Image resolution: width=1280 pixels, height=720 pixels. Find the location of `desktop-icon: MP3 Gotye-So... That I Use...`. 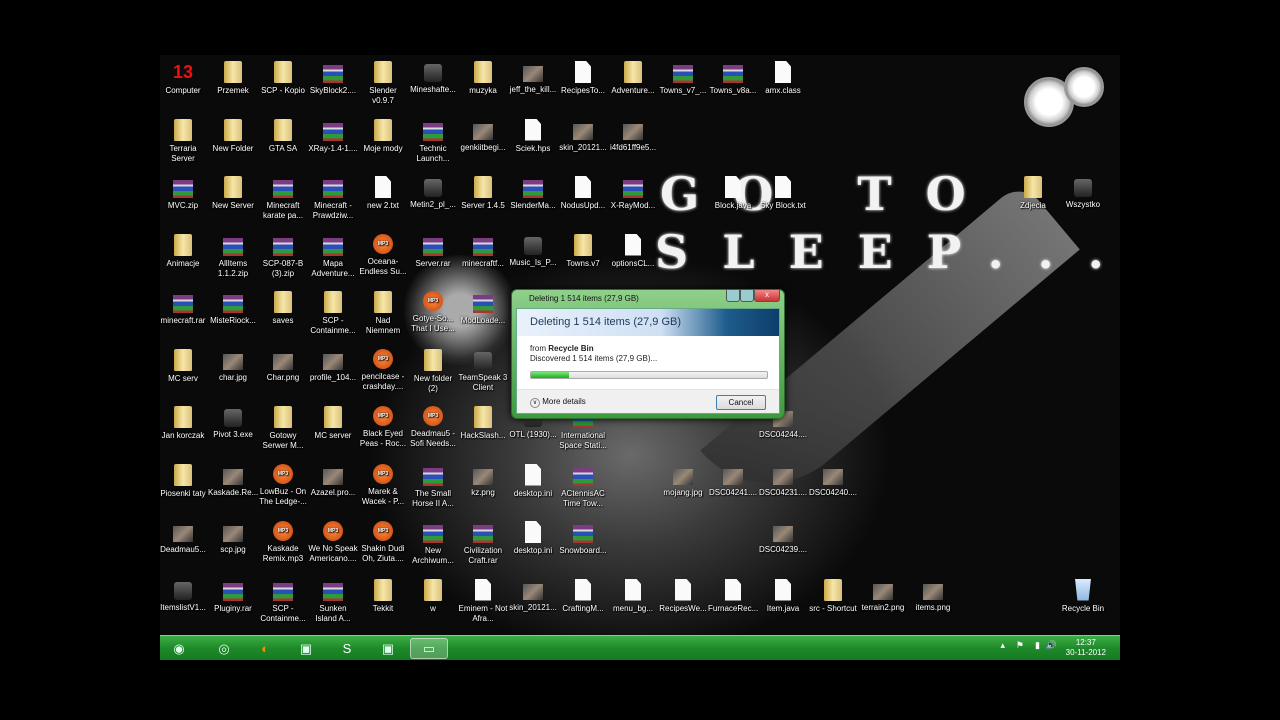

desktop-icon: MP3 Gotye-So... That I Use... is located at coordinates (433, 312).